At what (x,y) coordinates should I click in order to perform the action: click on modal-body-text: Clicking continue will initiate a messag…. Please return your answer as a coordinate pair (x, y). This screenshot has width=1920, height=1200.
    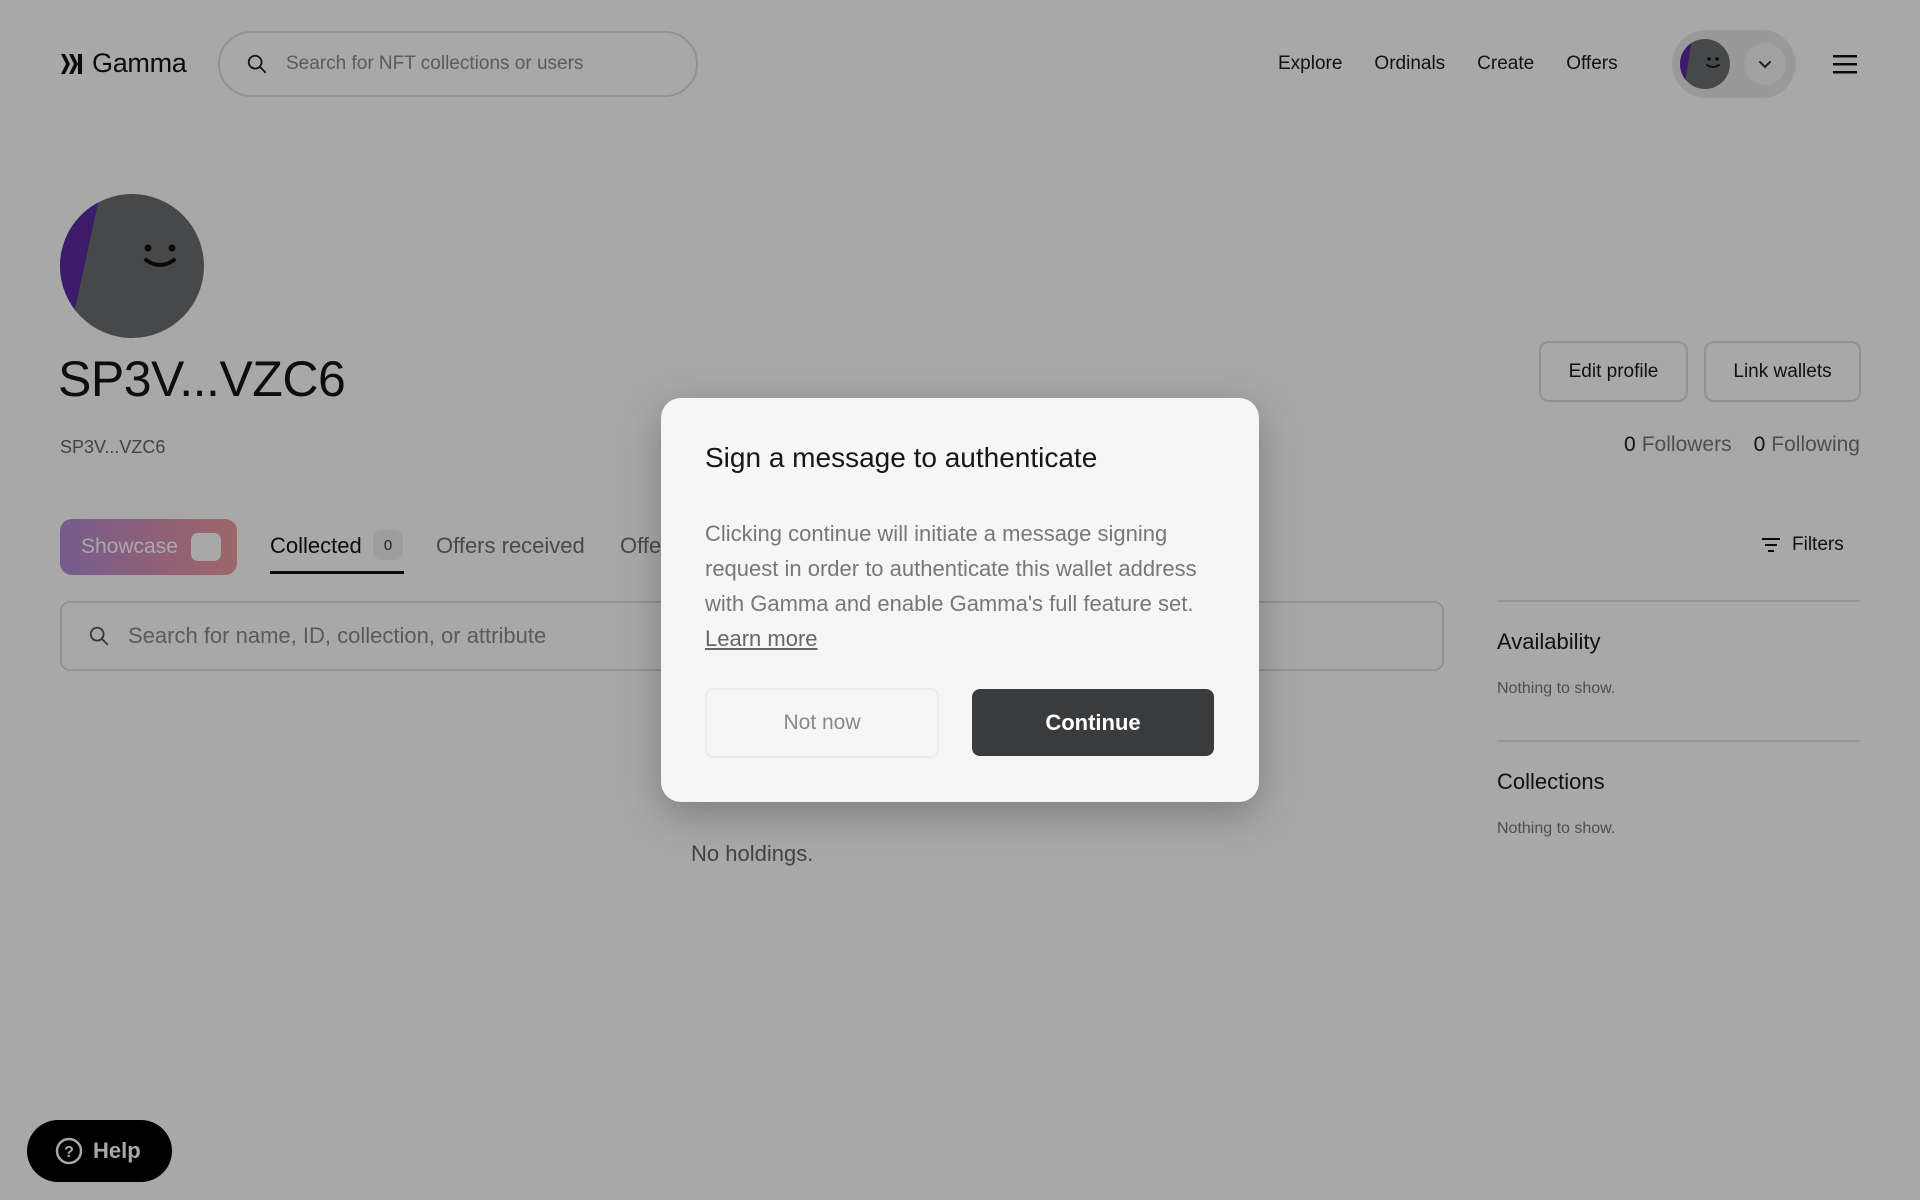
    Looking at the image, I should click on (951, 568).